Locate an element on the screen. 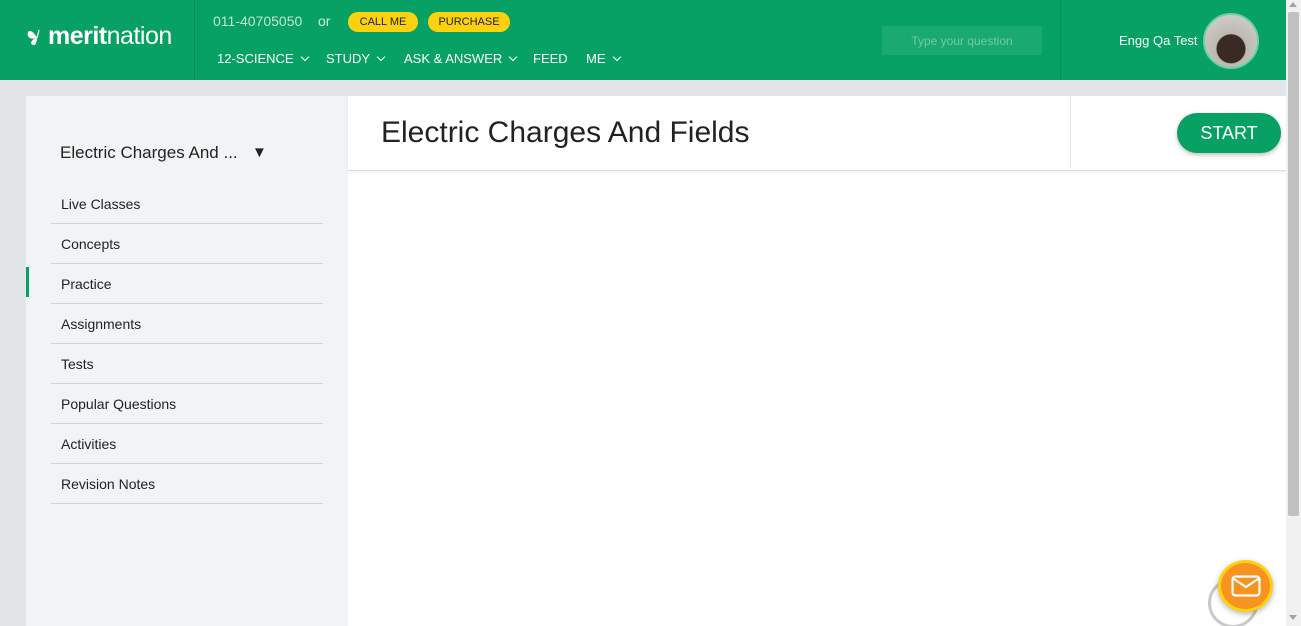  nav-me: ME is located at coordinates (603, 58).